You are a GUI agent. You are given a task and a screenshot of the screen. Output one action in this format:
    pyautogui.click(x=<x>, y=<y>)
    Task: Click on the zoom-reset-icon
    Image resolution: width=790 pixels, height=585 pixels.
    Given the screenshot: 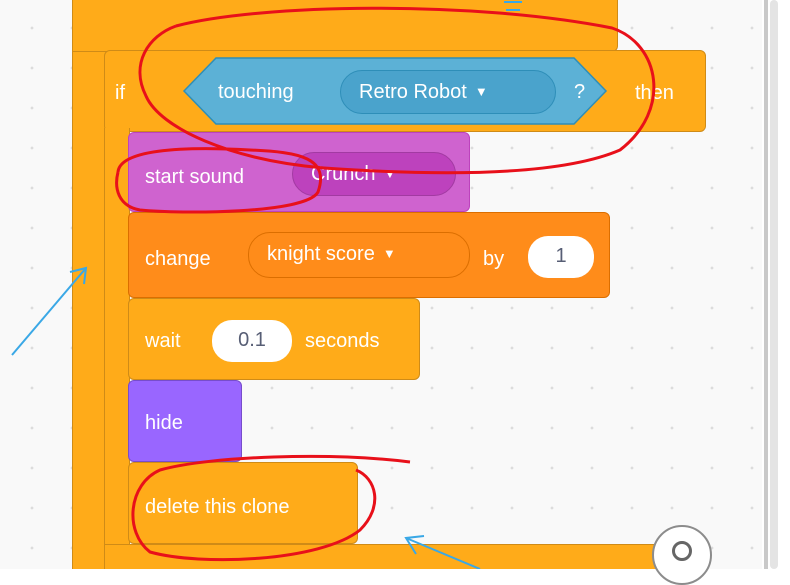 What is the action you would take?
    pyautogui.click(x=682, y=551)
    